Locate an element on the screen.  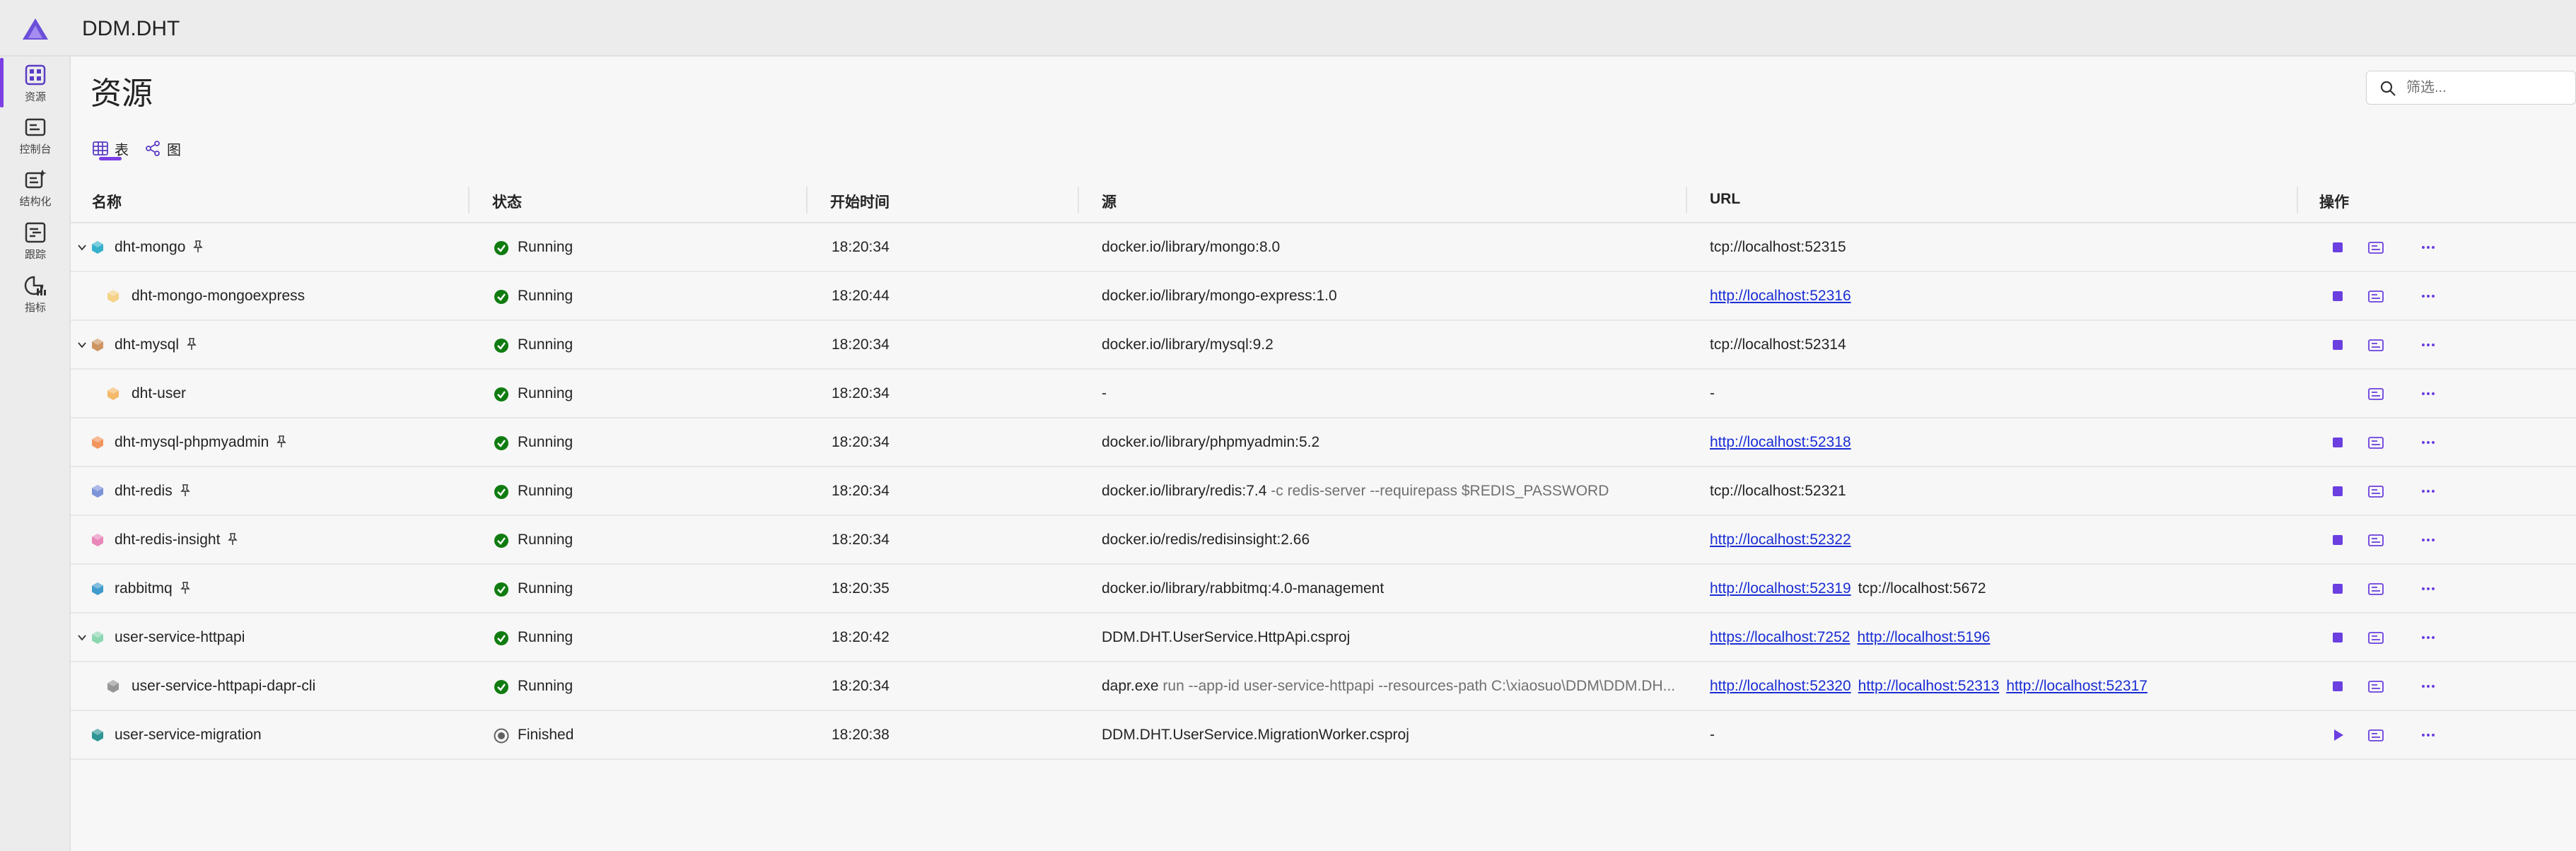
resource-name: user-service-httpapi-dapr-cli is located at coordinates (223, 686).